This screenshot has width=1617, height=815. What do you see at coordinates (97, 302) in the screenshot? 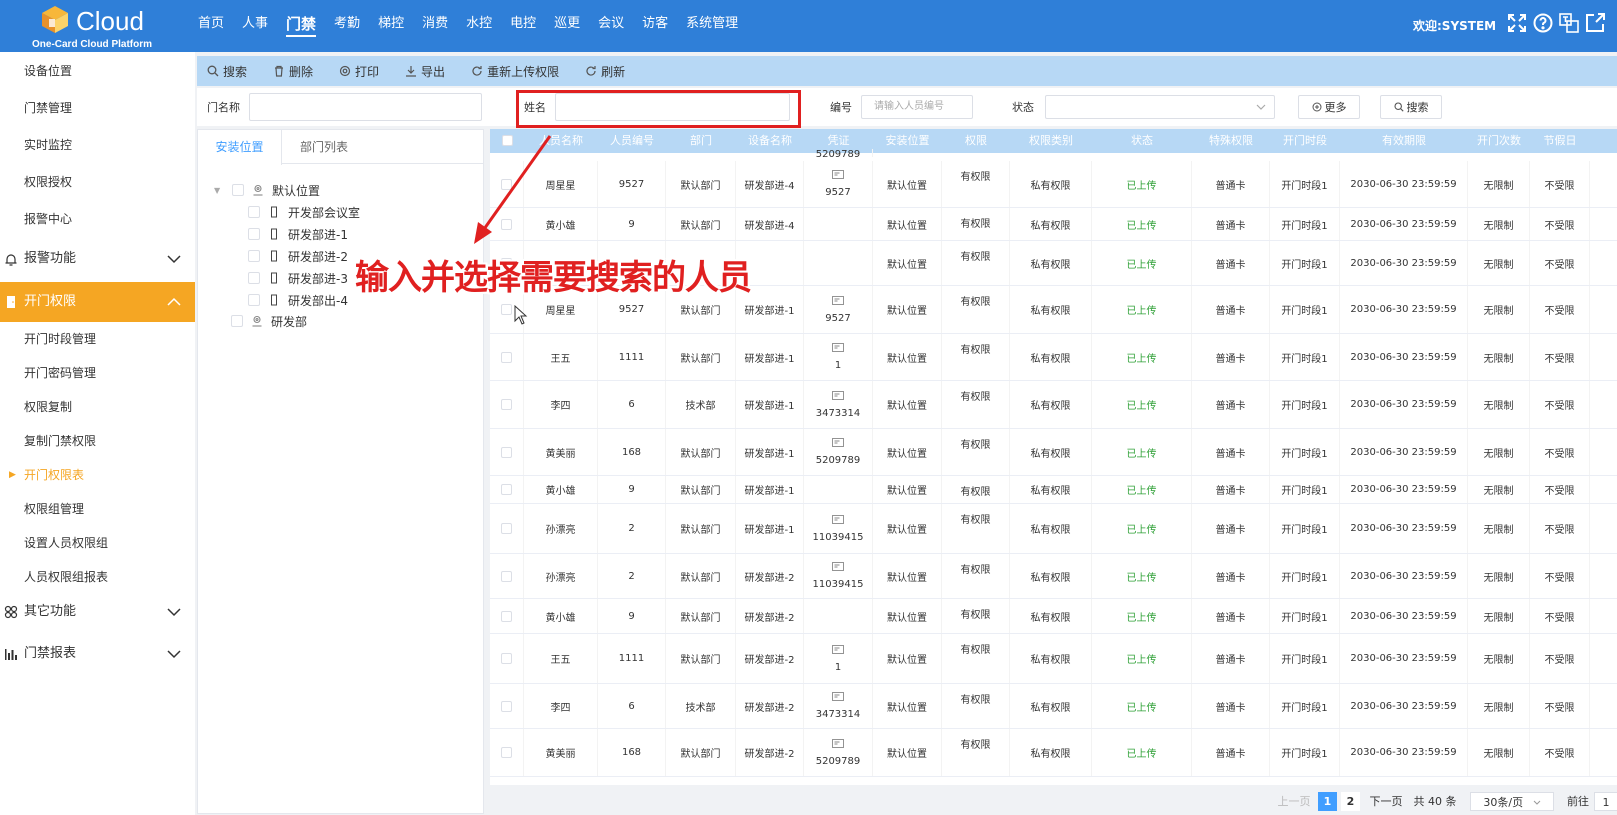
I see `sidebar-group-door-permission: 开门权限` at bounding box center [97, 302].